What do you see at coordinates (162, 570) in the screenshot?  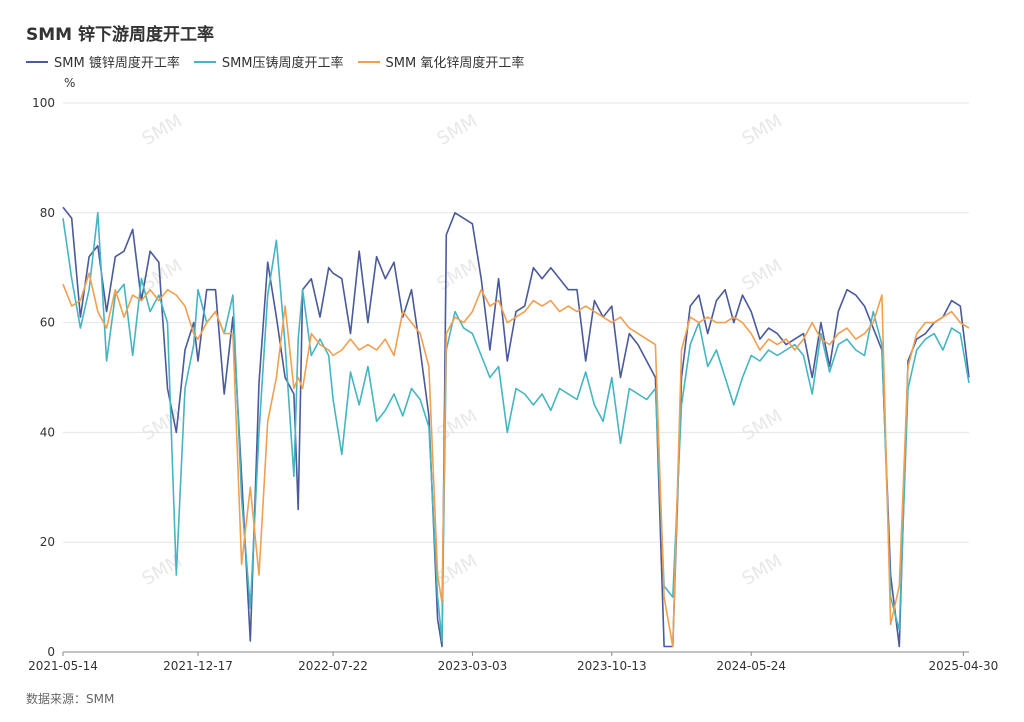 I see `watermark-9: SMM` at bounding box center [162, 570].